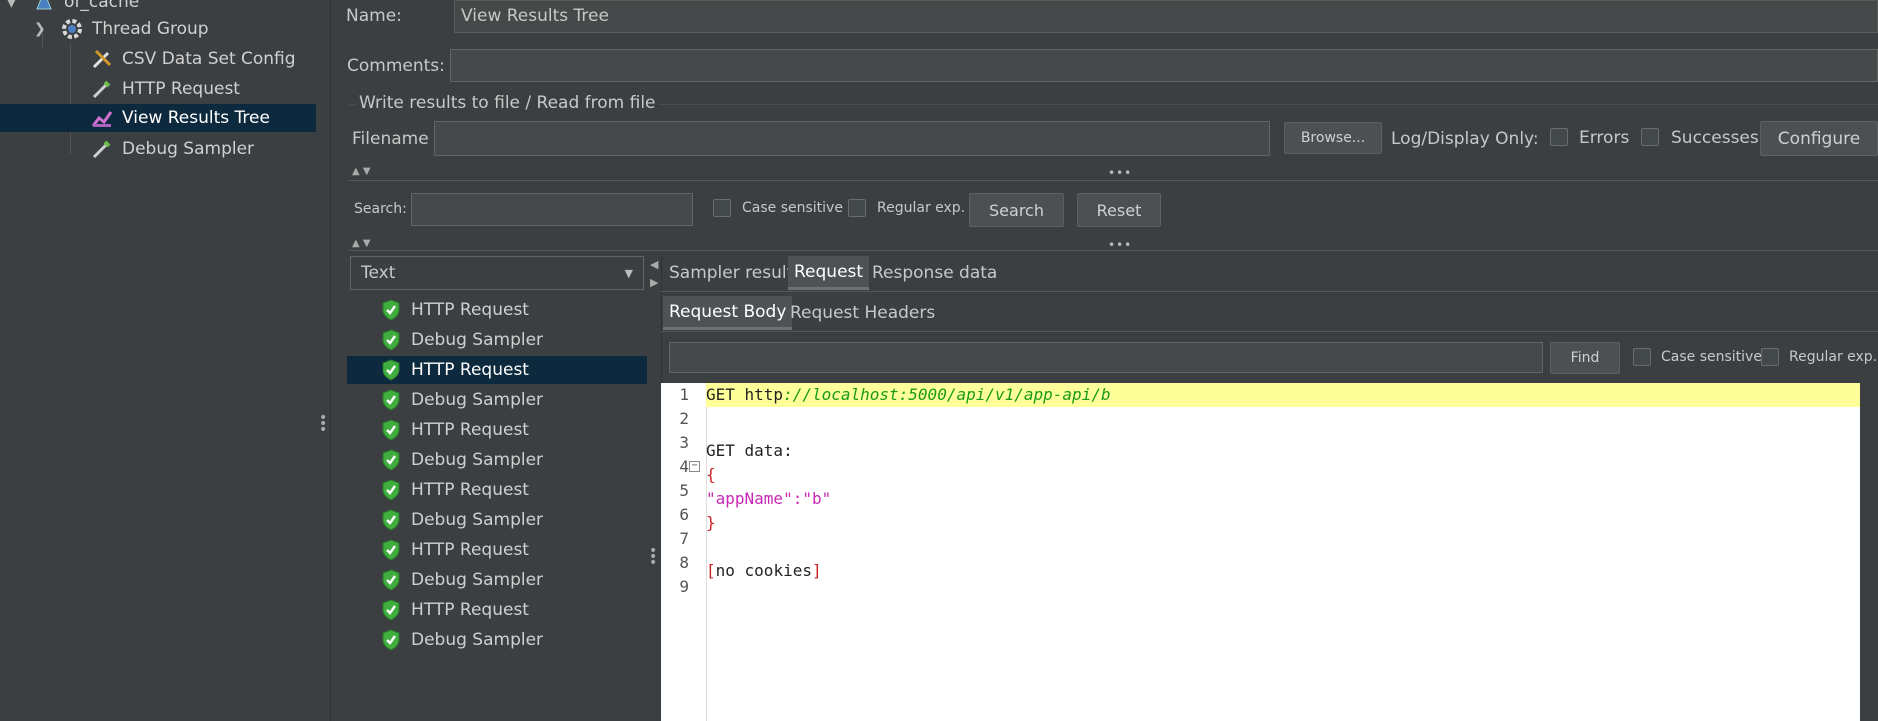  I want to click on fold-toggle-icon: −, so click(694, 466).